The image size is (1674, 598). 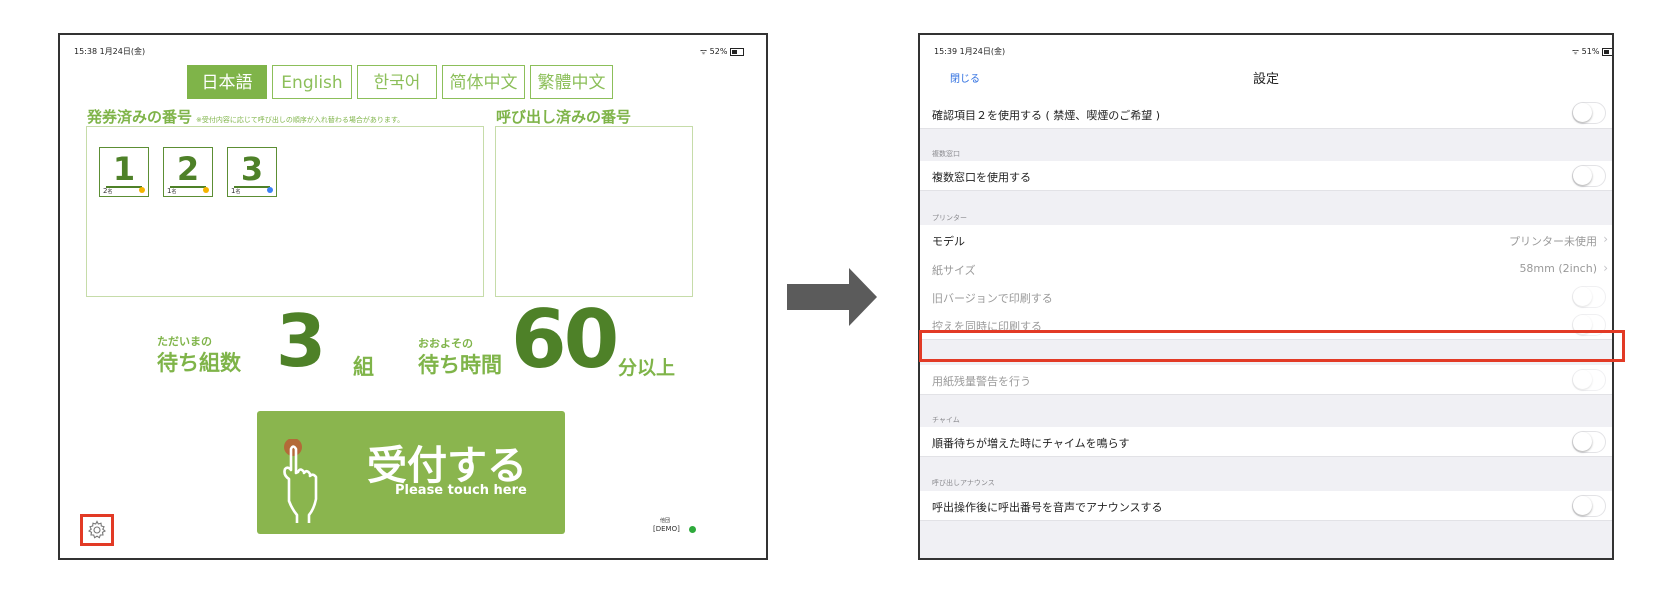 What do you see at coordinates (665, 521) in the screenshot?
I see `demo-small-label: 他団` at bounding box center [665, 521].